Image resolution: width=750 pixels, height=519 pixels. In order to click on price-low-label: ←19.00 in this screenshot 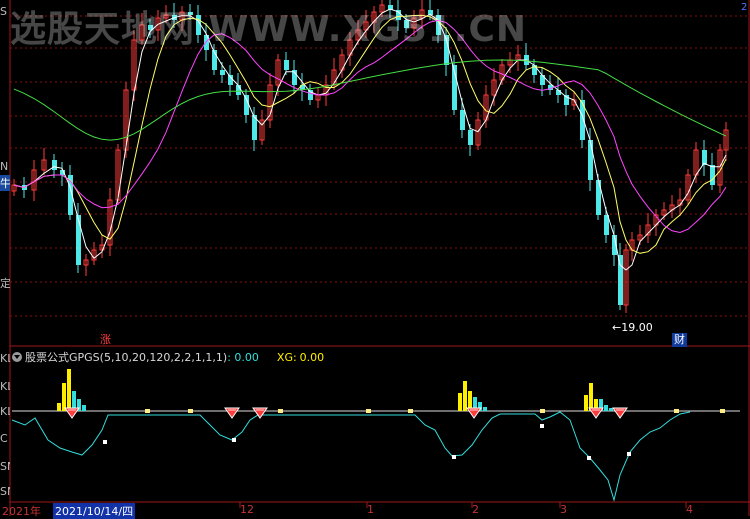, I will do `click(632, 327)`.